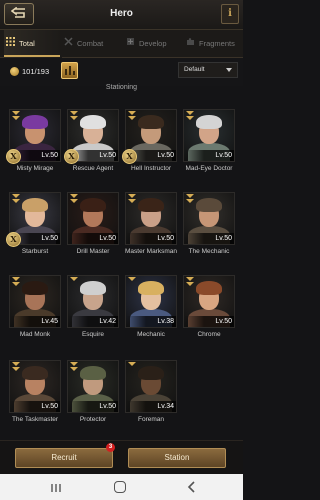  I want to click on sort-button, so click(69, 70).